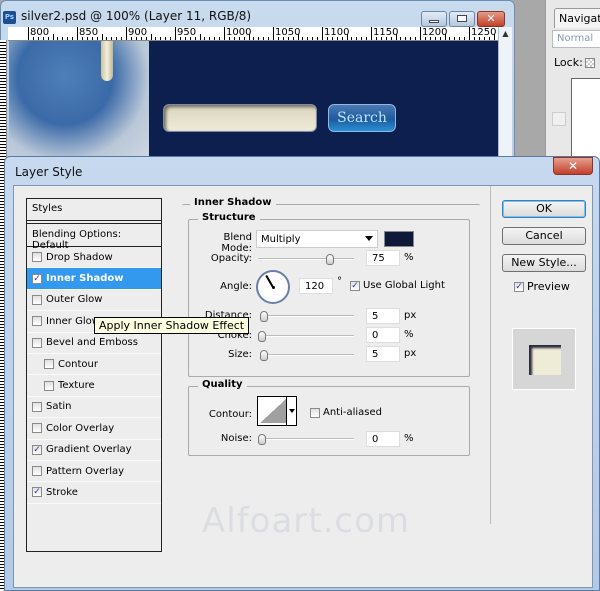  What do you see at coordinates (94, 472) in the screenshot?
I see `style-item-pattern-overlay: Pattern Overlay` at bounding box center [94, 472].